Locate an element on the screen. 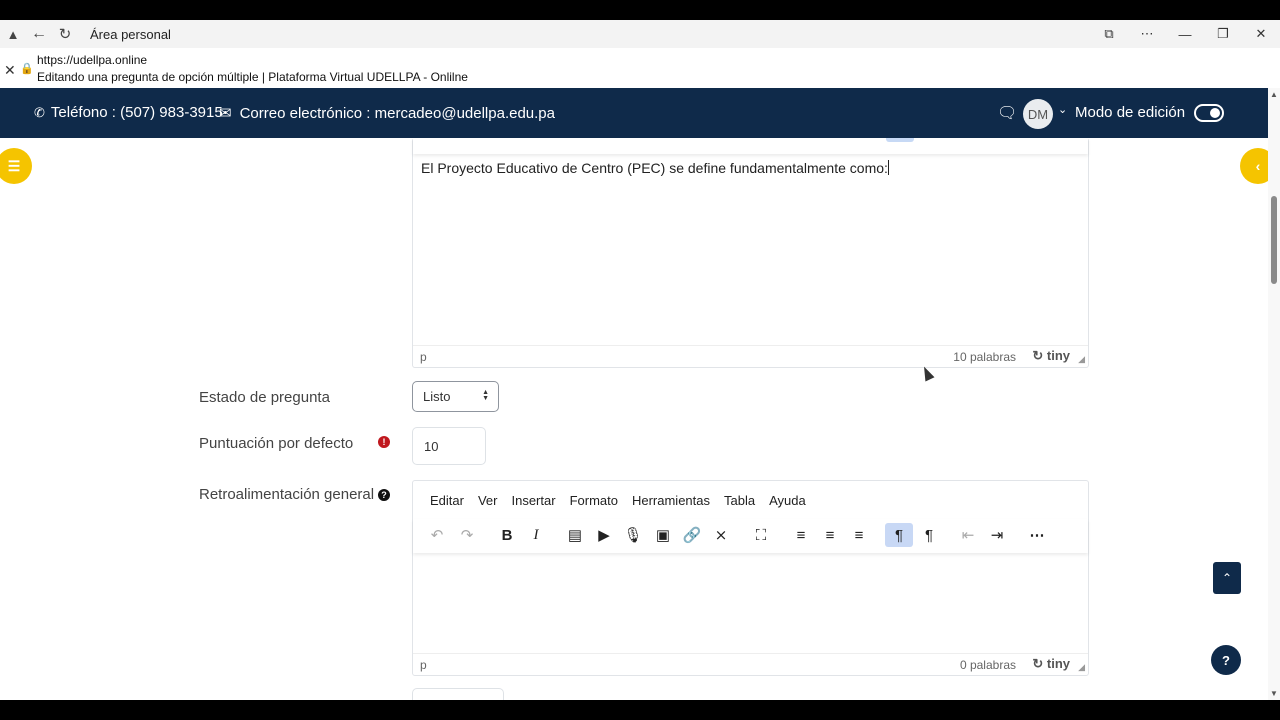  minimize-button: — is located at coordinates (1185, 34).